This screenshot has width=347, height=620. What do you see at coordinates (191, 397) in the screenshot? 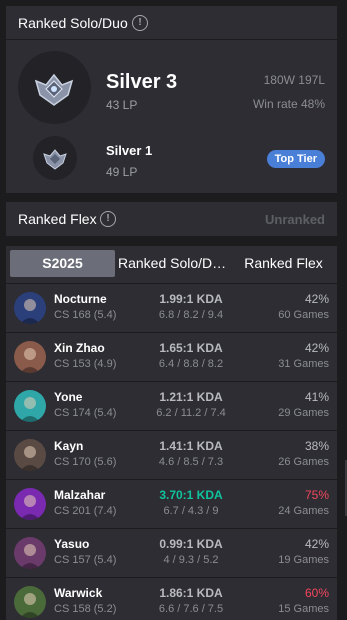
I see `champion-kda: 1.21:1 KDA` at bounding box center [191, 397].